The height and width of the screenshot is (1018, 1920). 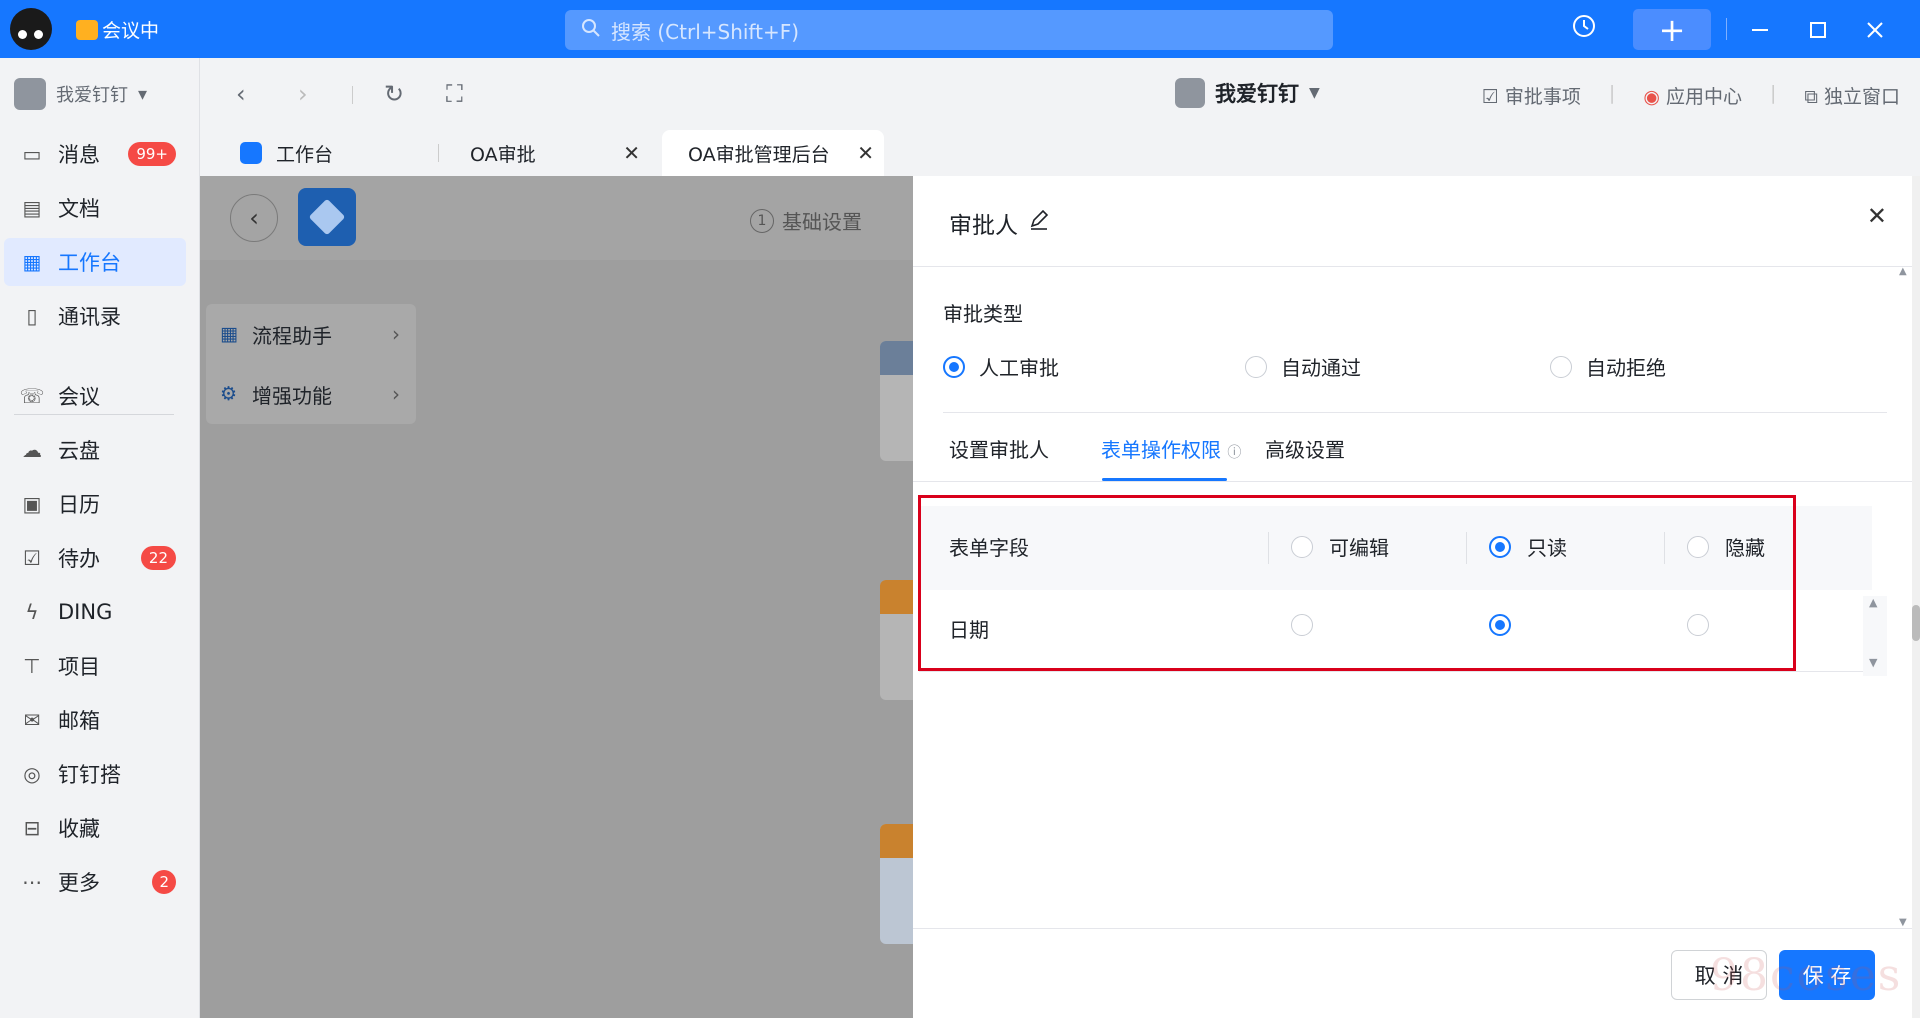 I want to click on meeting-icon: ☏, so click(x=32, y=396).